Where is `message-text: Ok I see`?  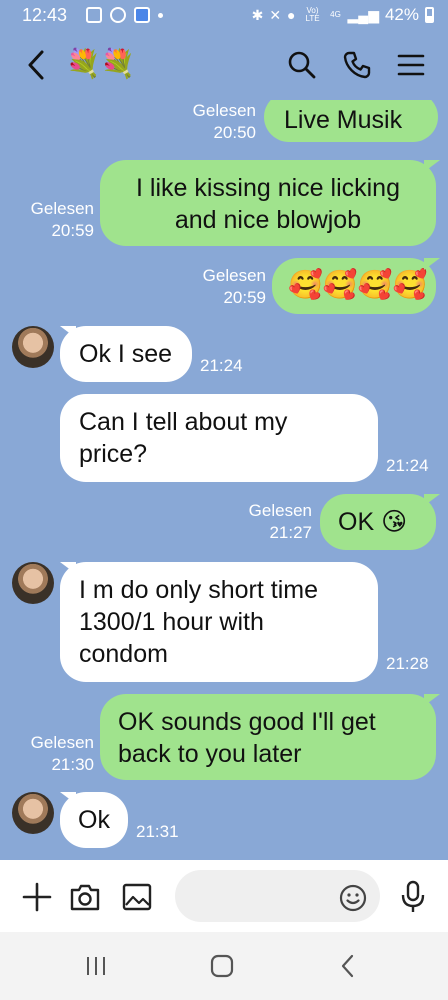
message-text: Ok I see is located at coordinates (126, 354).